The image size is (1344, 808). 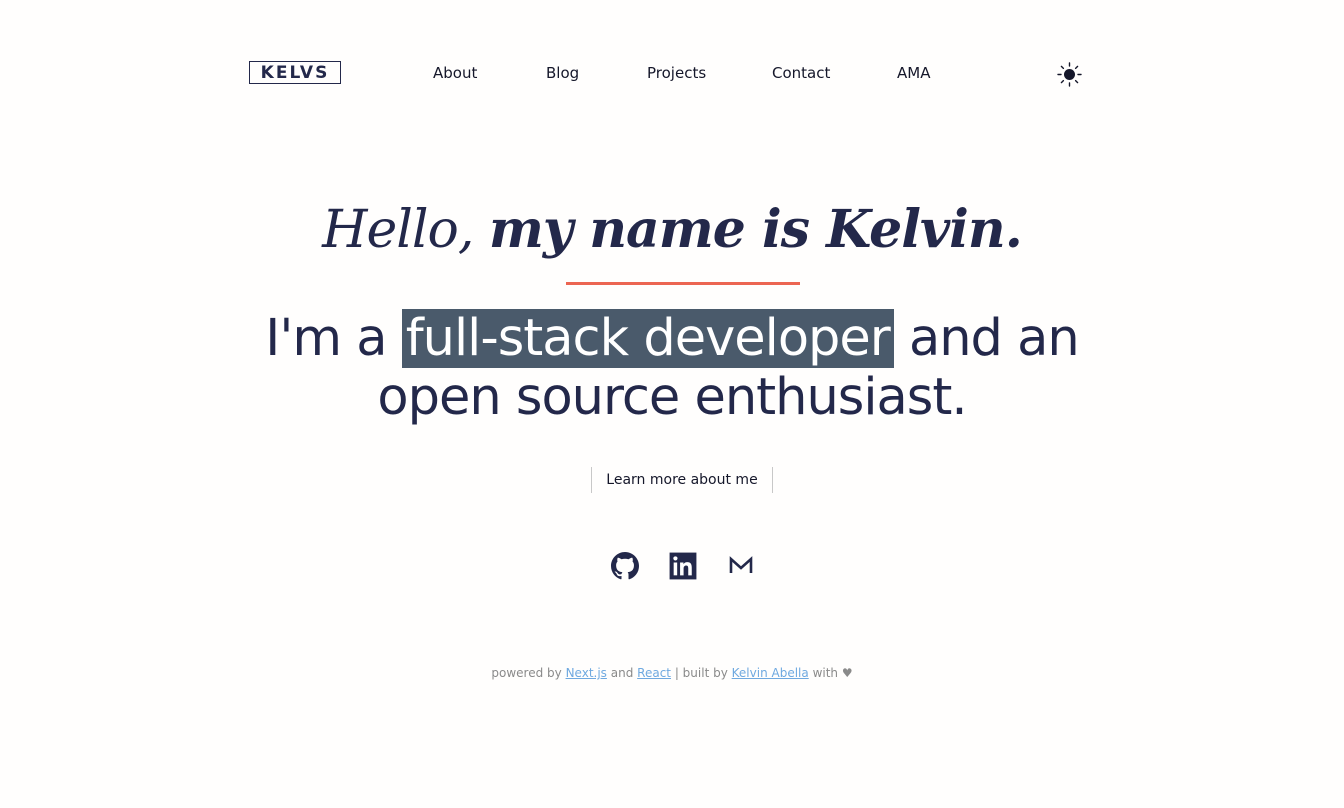 What do you see at coordinates (647, 338) in the screenshot?
I see `tagline-highlight: full-stack developer` at bounding box center [647, 338].